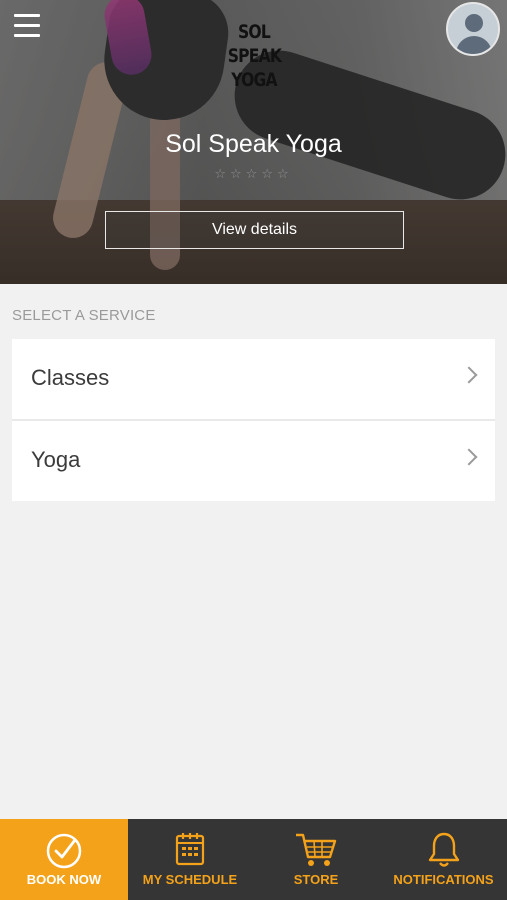 The width and height of the screenshot is (507, 900). I want to click on logo-line-1: SOL, so click(254, 32).